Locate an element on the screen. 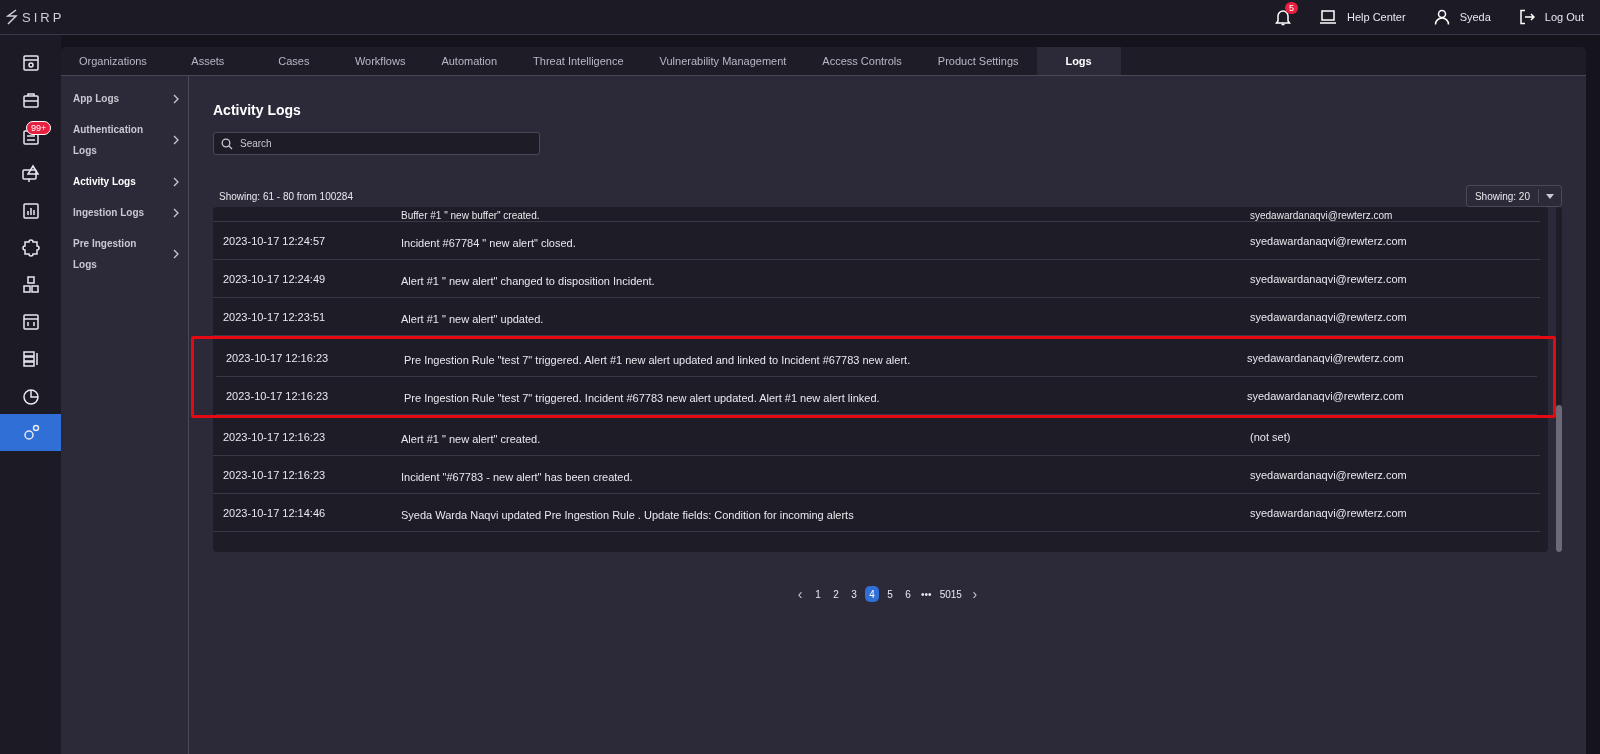 The height and width of the screenshot is (754, 1600). user-email-cell-text: (not set) is located at coordinates (1270, 436).